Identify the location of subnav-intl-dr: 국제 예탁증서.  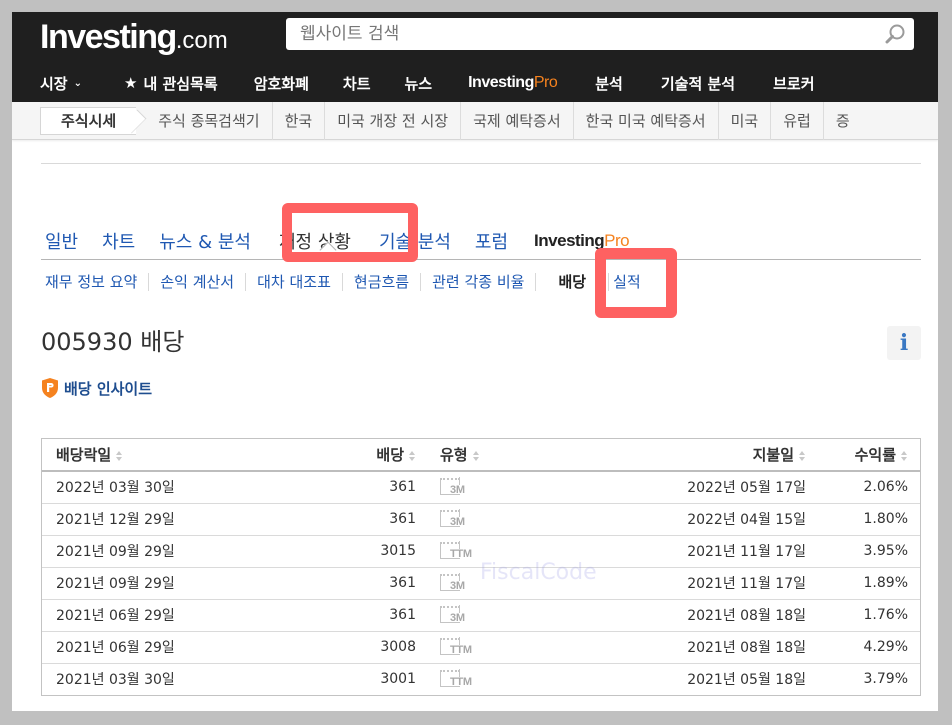
(517, 120).